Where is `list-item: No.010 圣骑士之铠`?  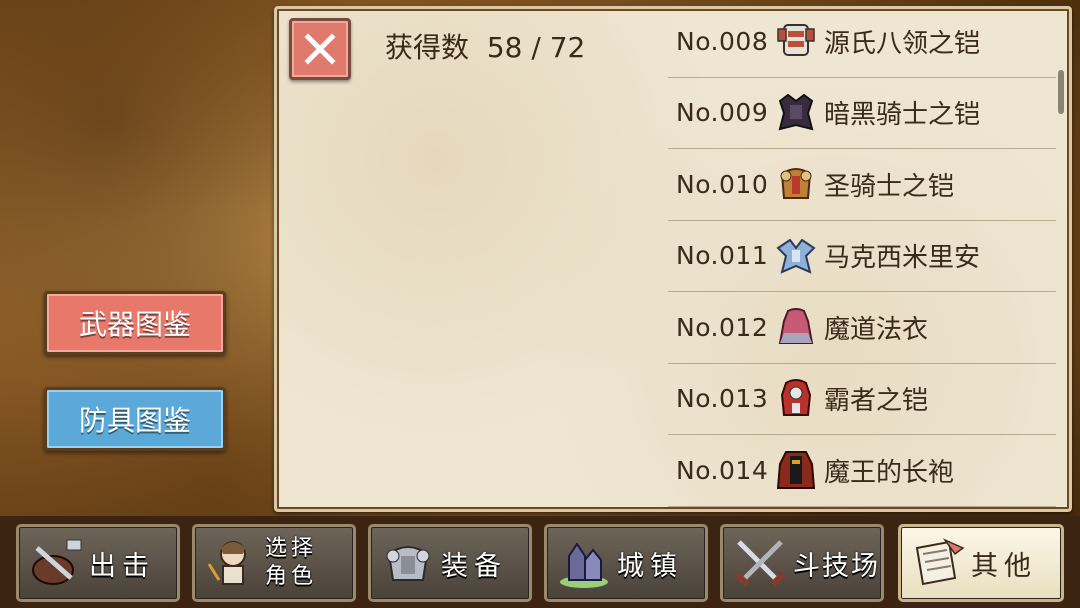 list-item: No.010 圣骑士之铠 is located at coordinates (862, 185).